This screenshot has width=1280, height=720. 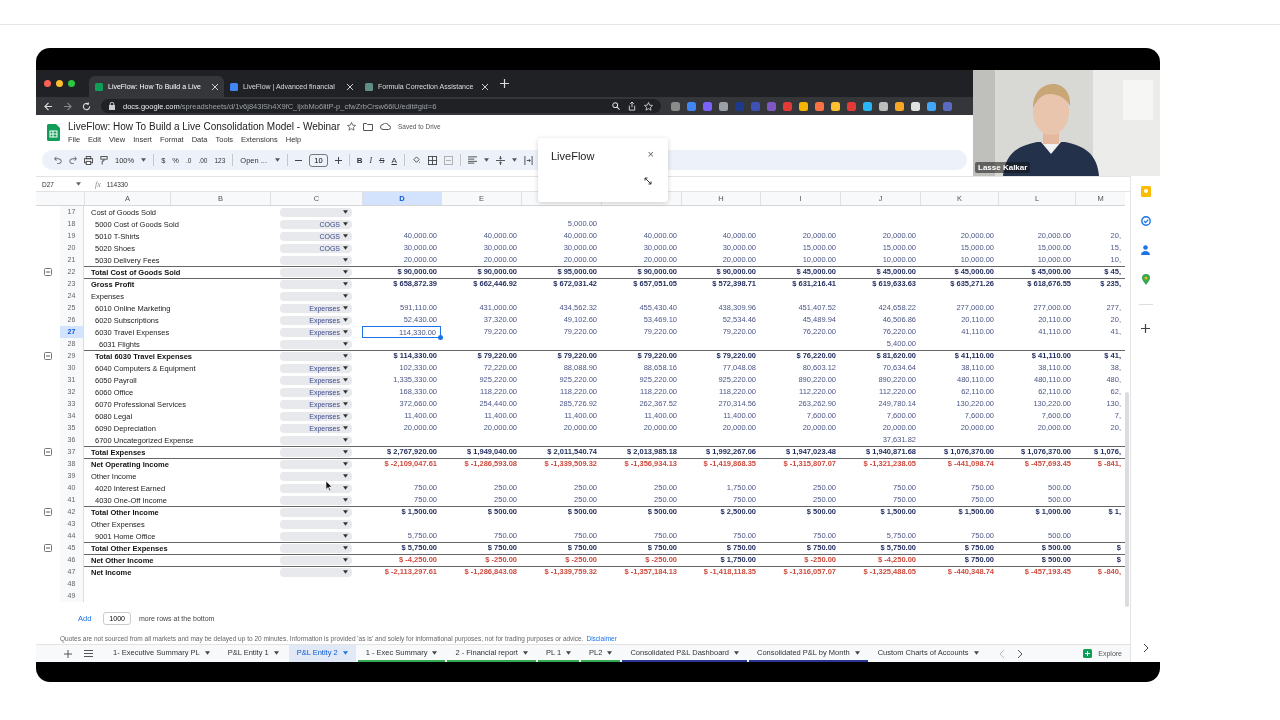 What do you see at coordinates (416, 160) in the screenshot?
I see `fill-color-icon` at bounding box center [416, 160].